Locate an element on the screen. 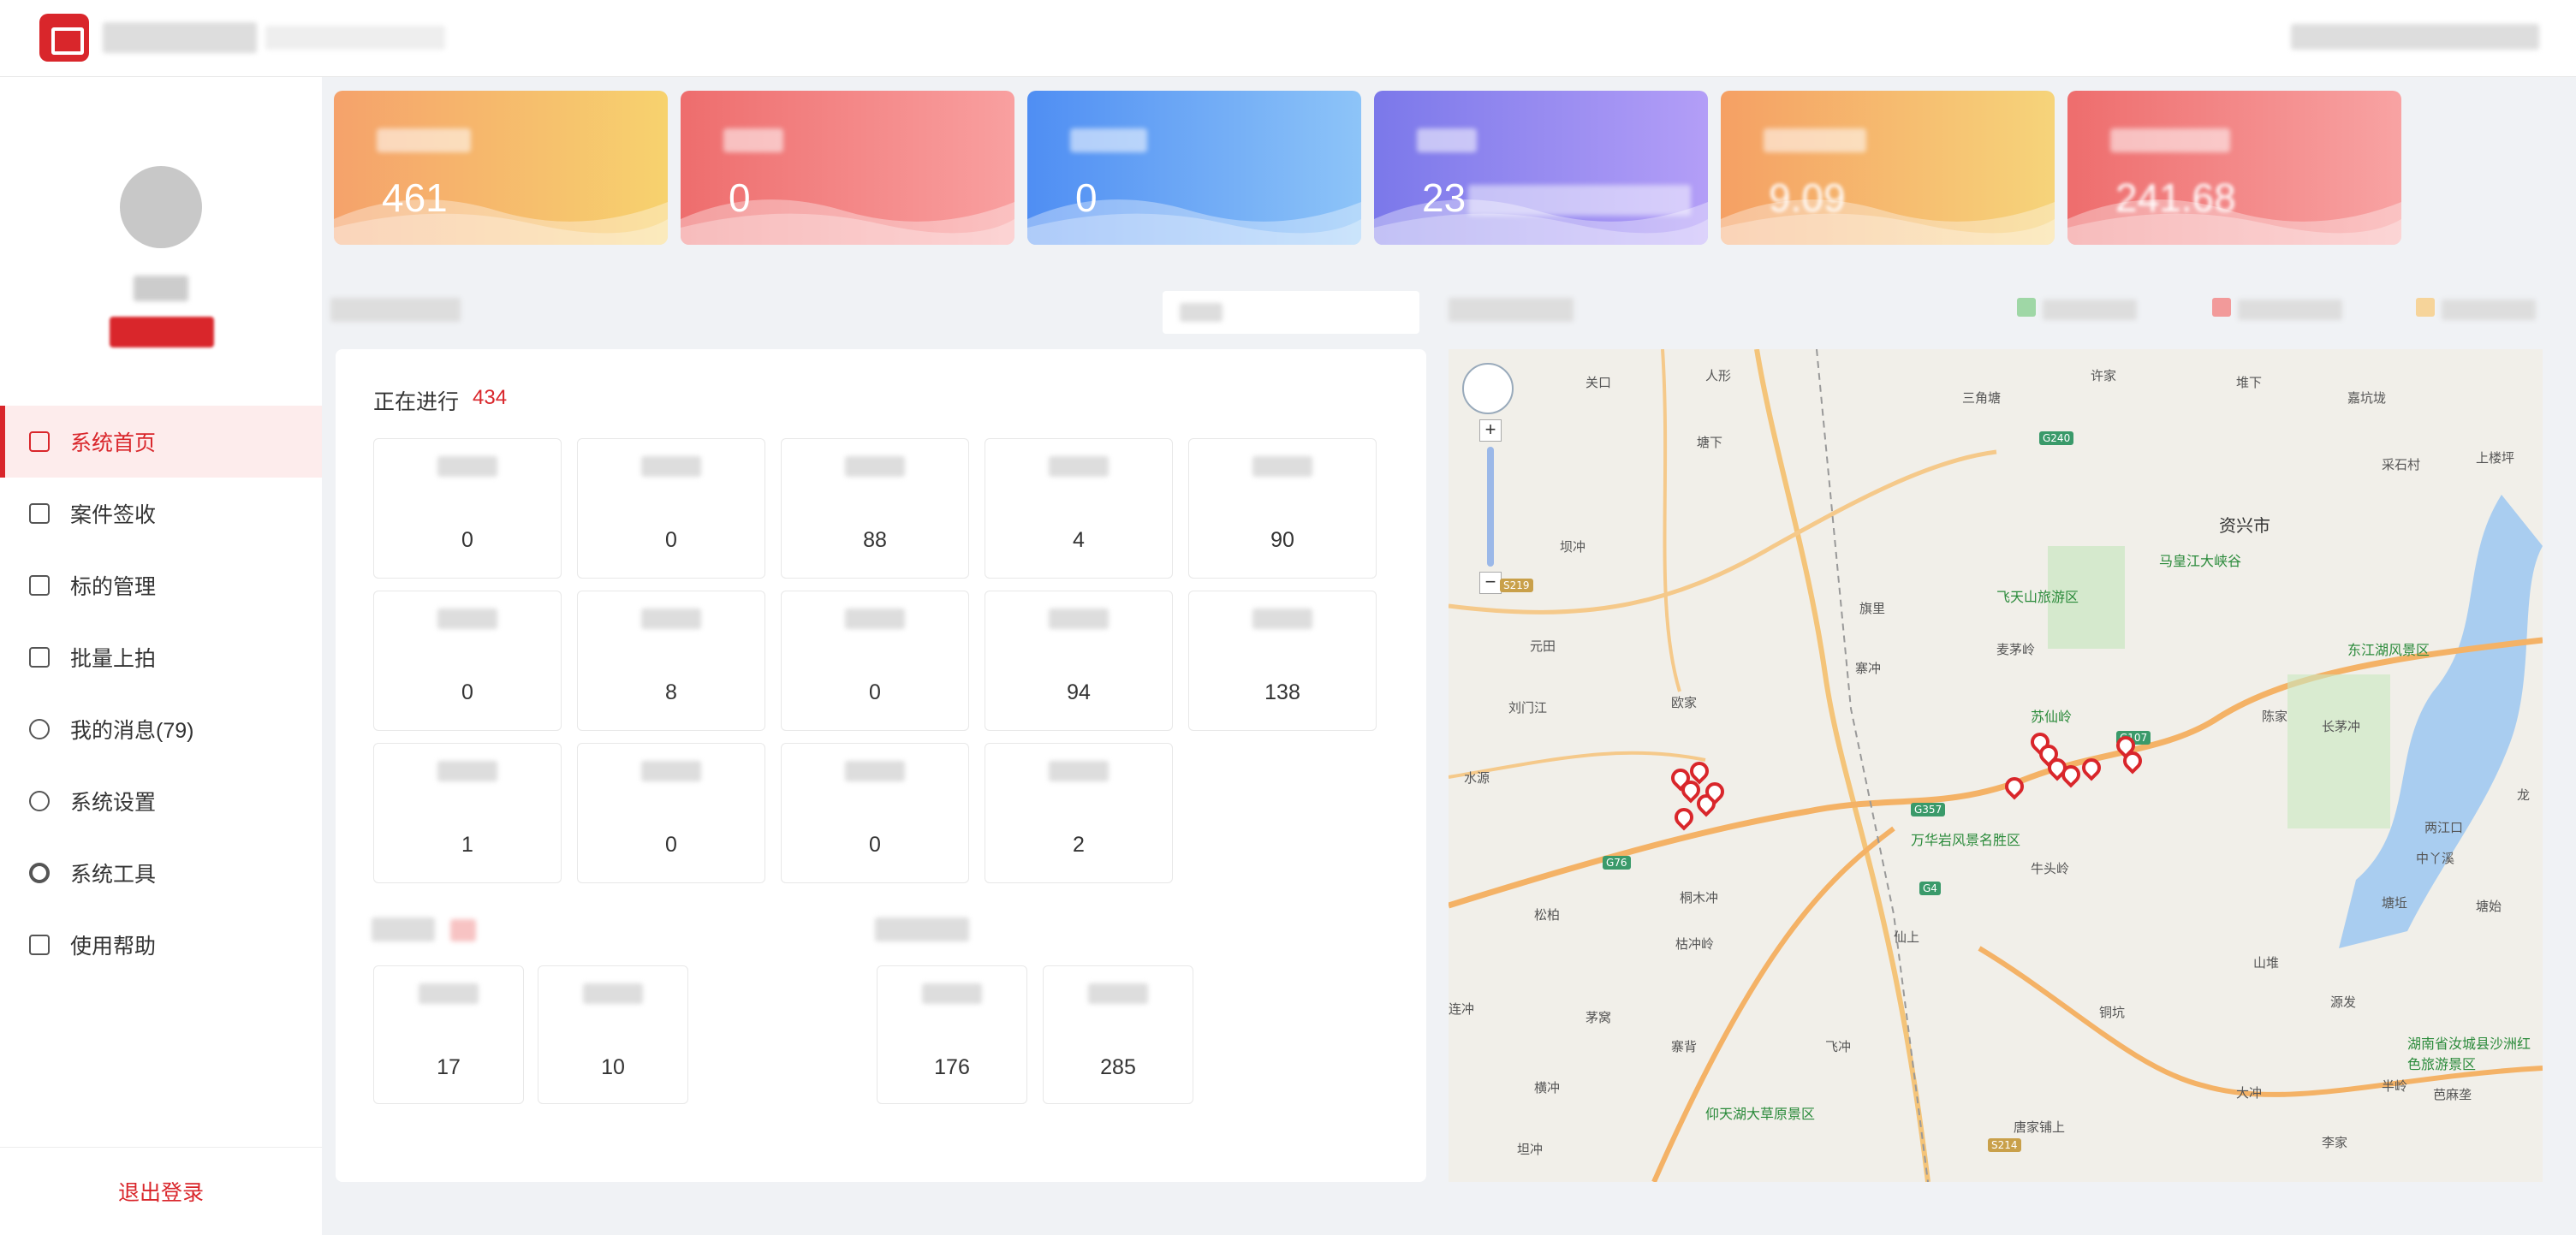 The width and height of the screenshot is (2576, 1235). map-poi-label: 仰天湖大草原景区 is located at coordinates (1760, 1113).